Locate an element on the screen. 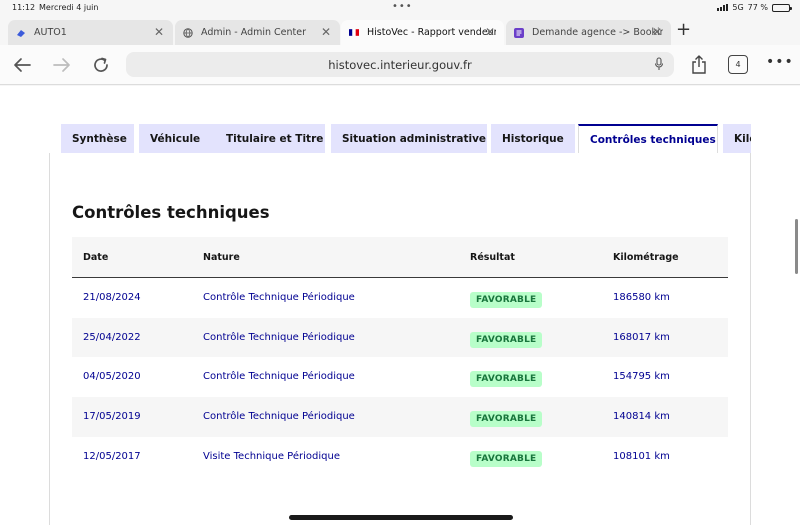 The width and height of the screenshot is (800, 525). inspection-mileage: 186580 km is located at coordinates (641, 297).